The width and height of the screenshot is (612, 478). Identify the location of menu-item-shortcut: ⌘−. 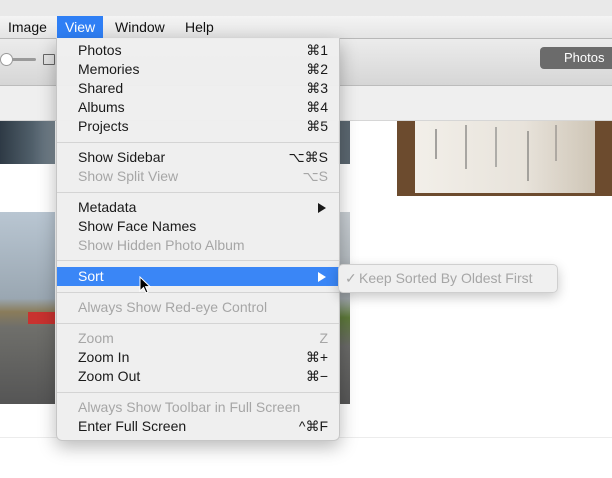
(316, 376).